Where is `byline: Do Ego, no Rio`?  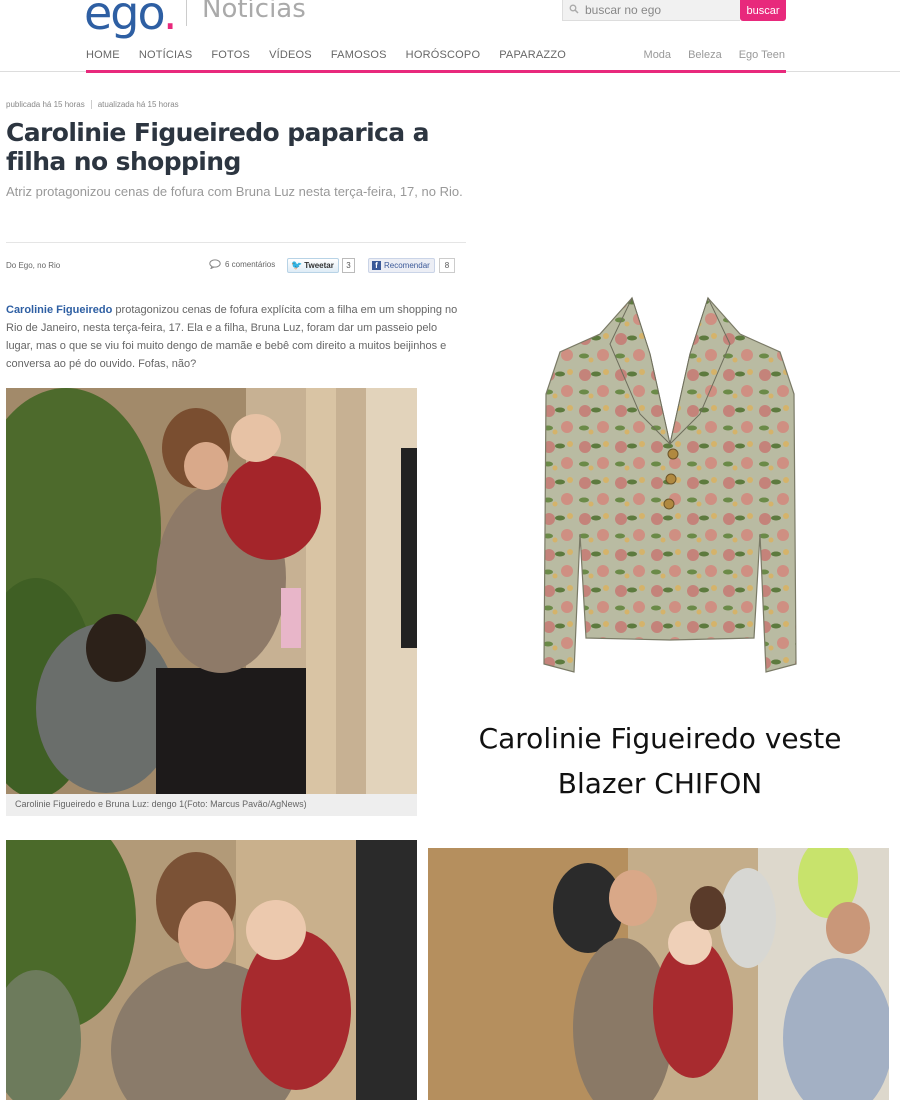
byline: Do Ego, no Rio is located at coordinates (33, 265).